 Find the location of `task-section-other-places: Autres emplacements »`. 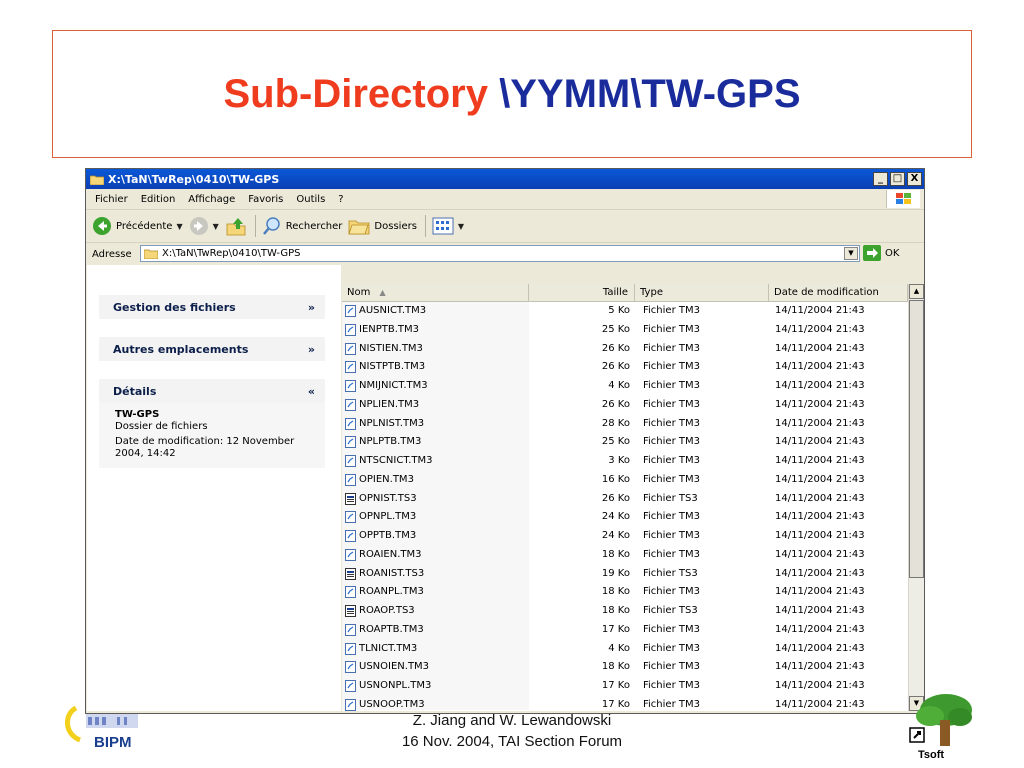

task-section-other-places: Autres emplacements » is located at coordinates (212, 349).